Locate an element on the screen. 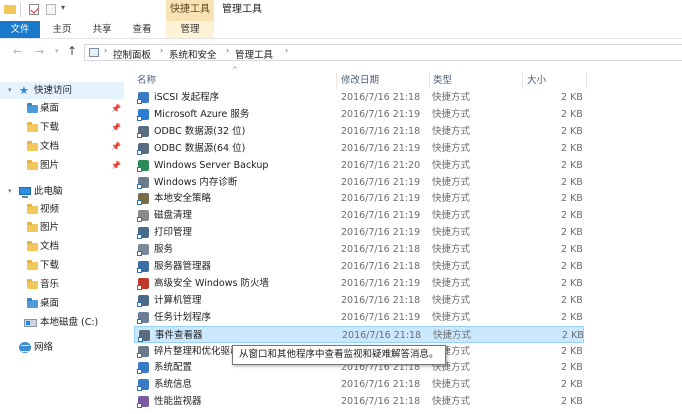 The image size is (682, 414). column-header-size: 大小 is located at coordinates (536, 80).